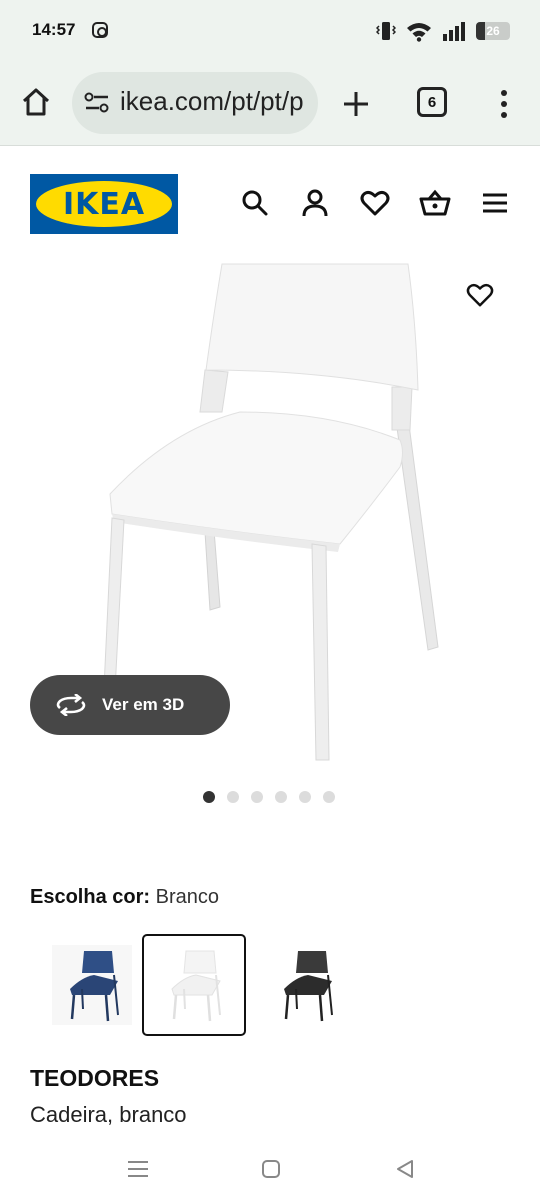  I want to click on address-bar: ikea.com/pt/pt/p, so click(195, 103).